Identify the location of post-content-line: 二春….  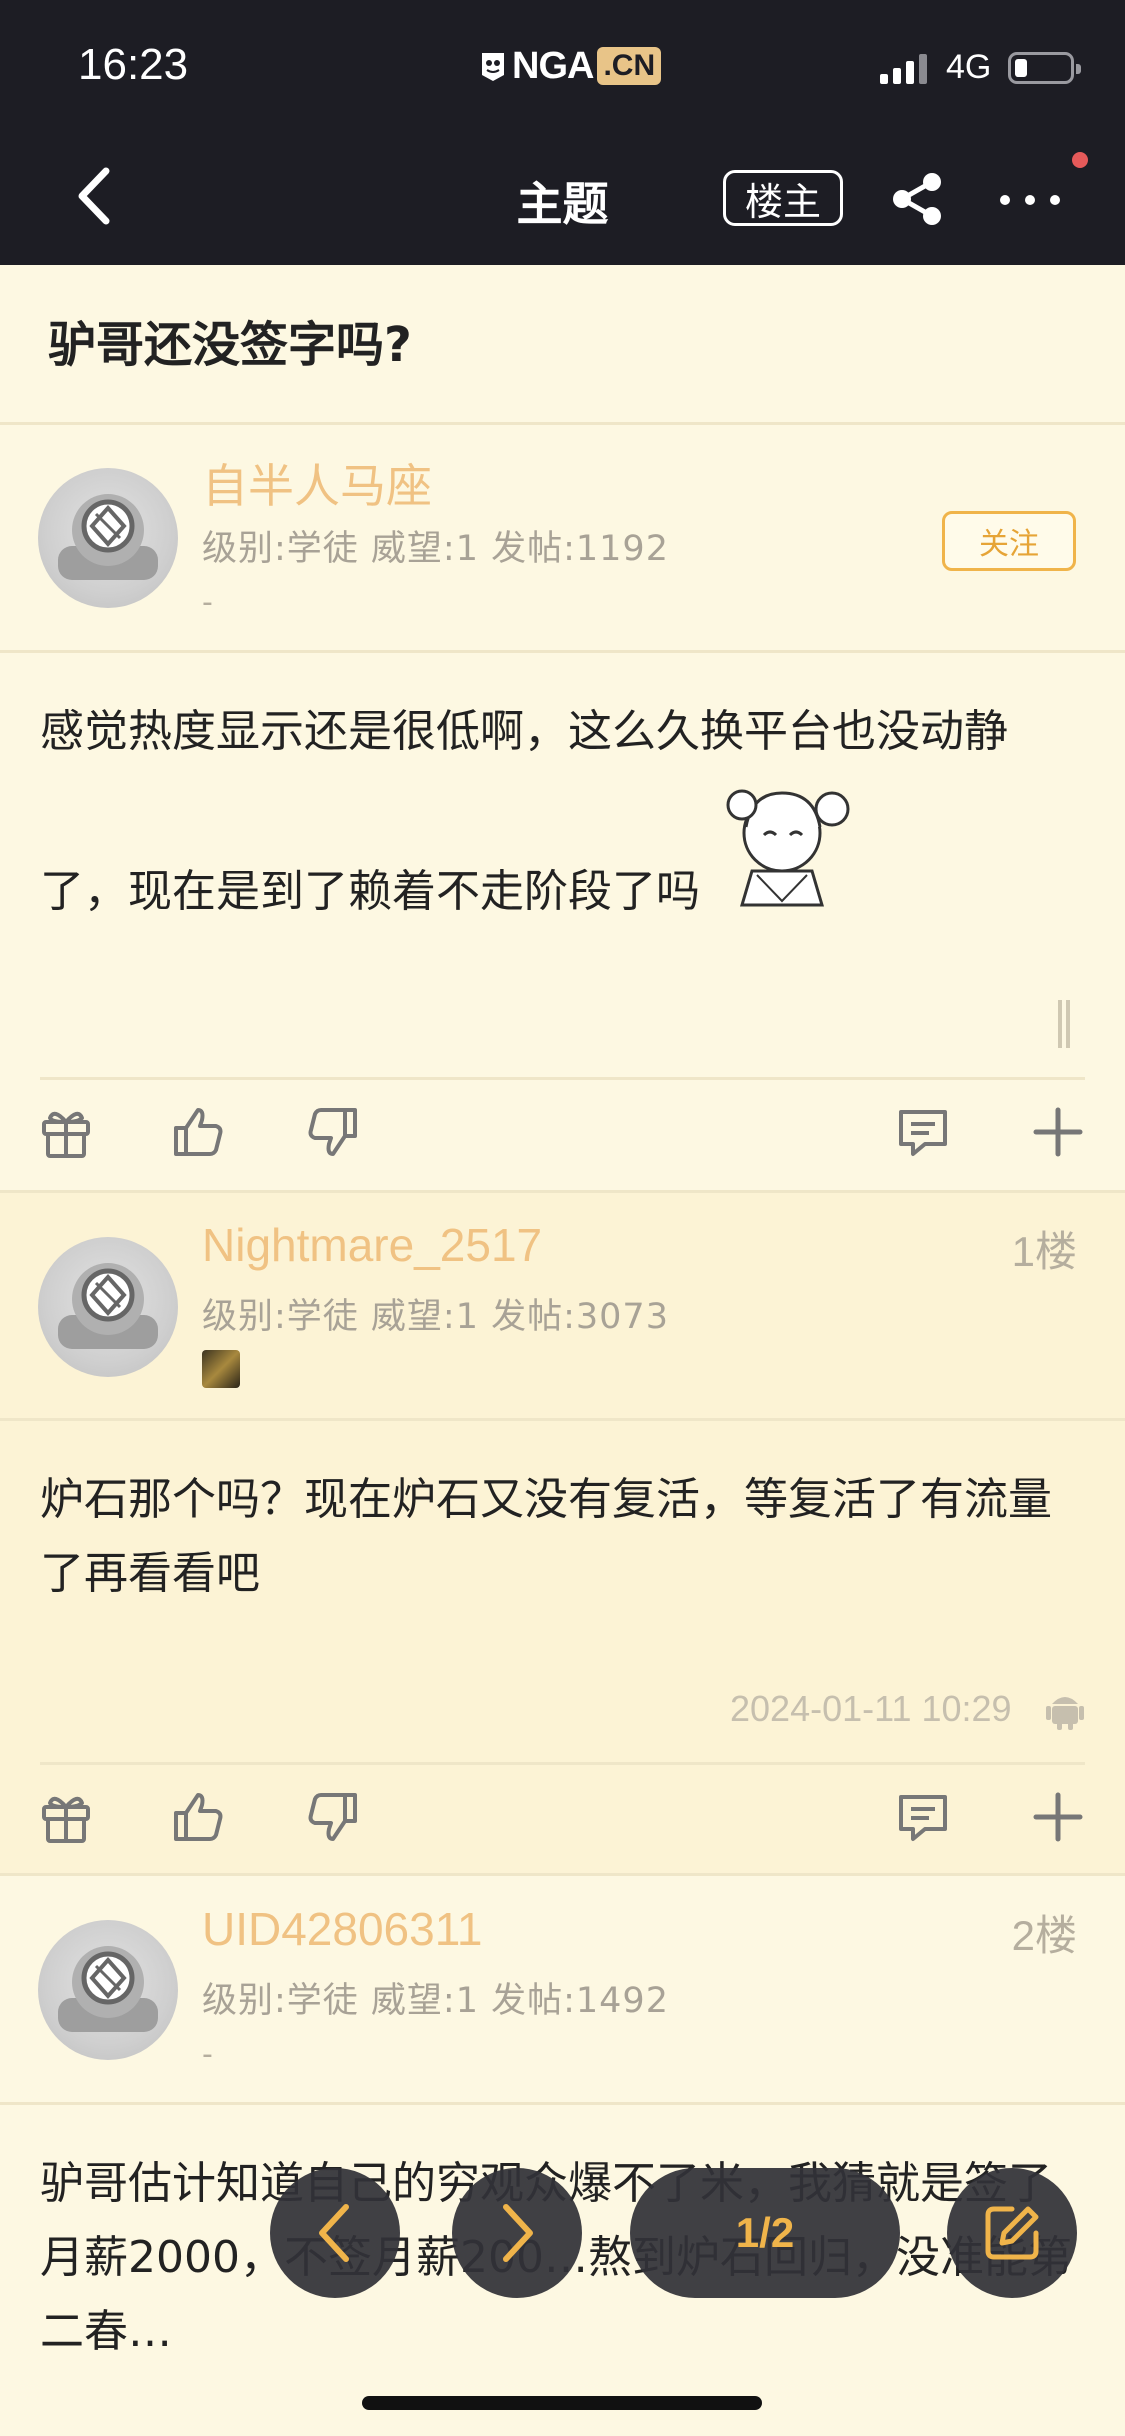
(106, 2331).